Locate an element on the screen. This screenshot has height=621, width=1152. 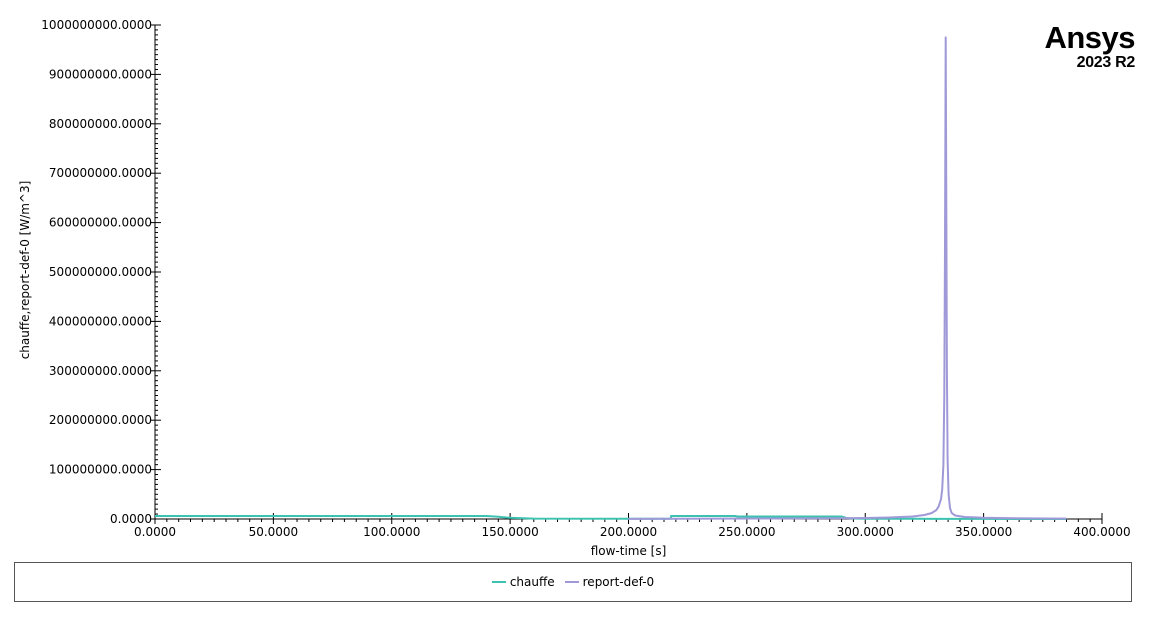
legend-item-report-def-0: report-def-0 is located at coordinates (609, 582).